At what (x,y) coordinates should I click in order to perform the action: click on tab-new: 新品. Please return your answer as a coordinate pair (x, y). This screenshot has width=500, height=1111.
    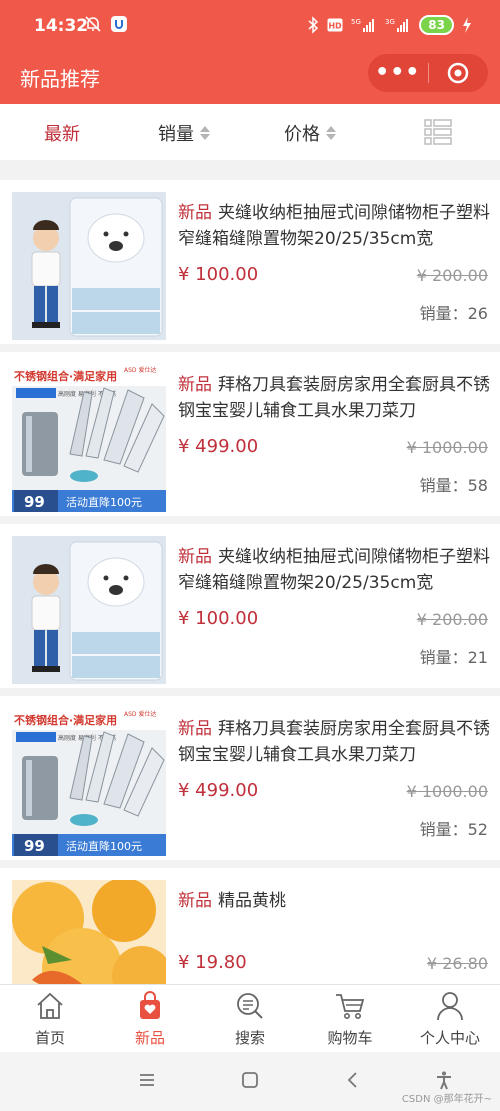
    Looking at the image, I should click on (150, 1019).